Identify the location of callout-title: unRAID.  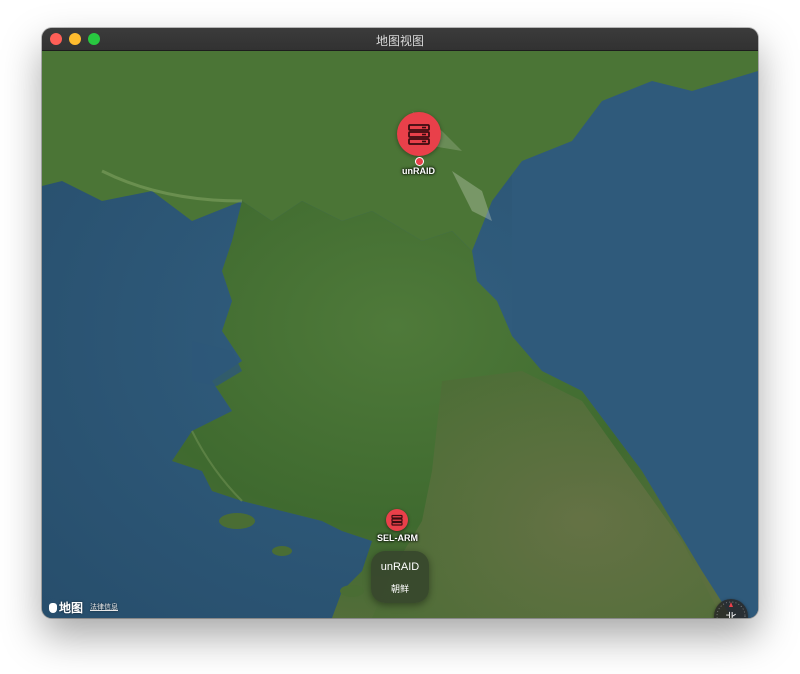
(400, 567).